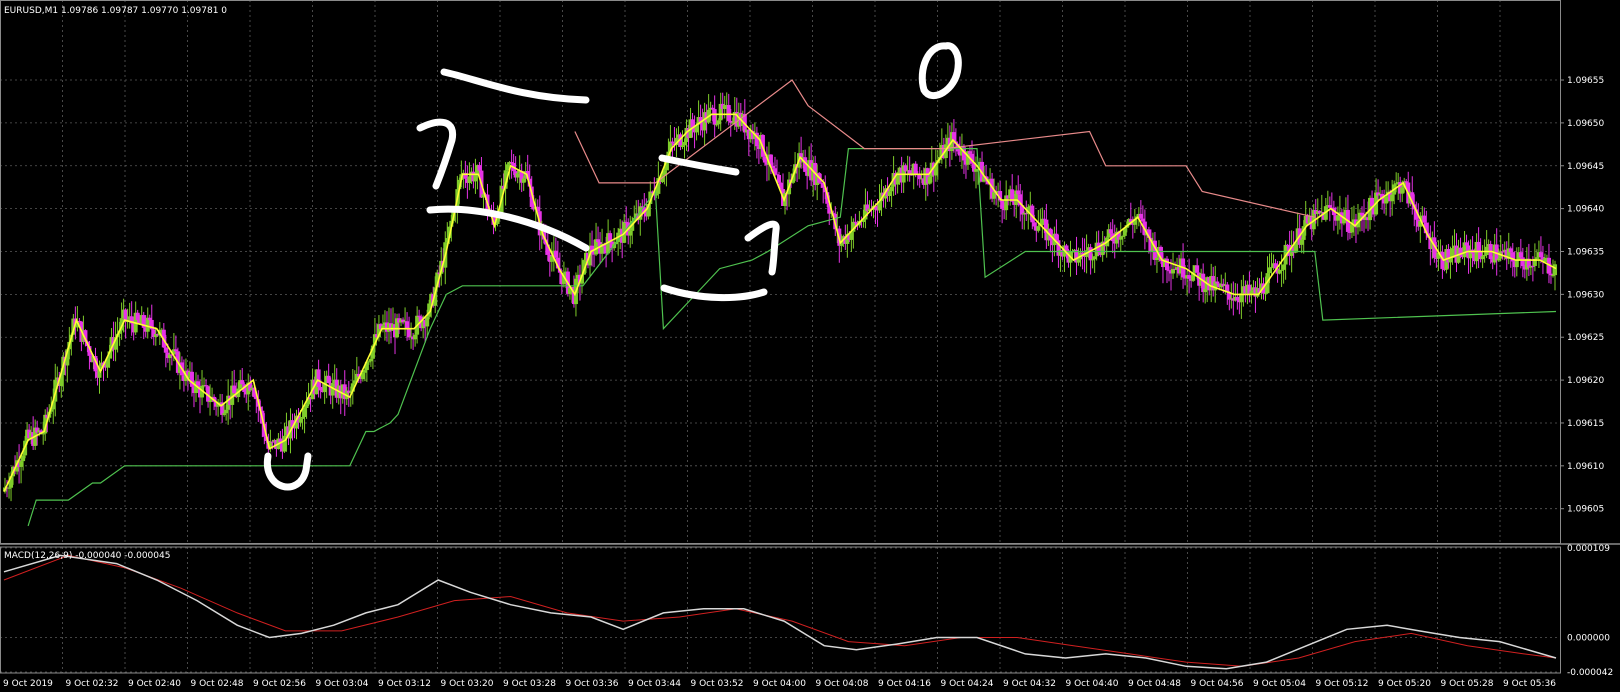  Describe the element at coordinates (1342, 684) in the screenshot. I see `time-tick-label: 9 Oct 05:12` at that location.